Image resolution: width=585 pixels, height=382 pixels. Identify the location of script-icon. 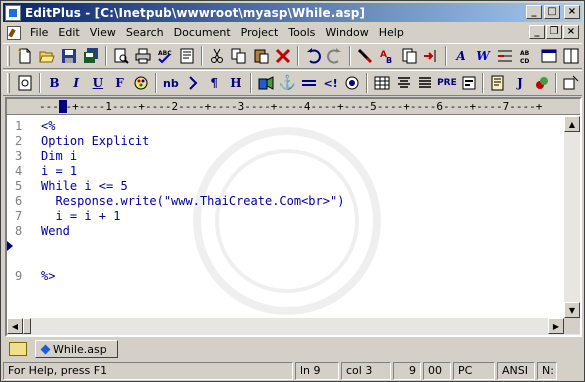
(498, 83).